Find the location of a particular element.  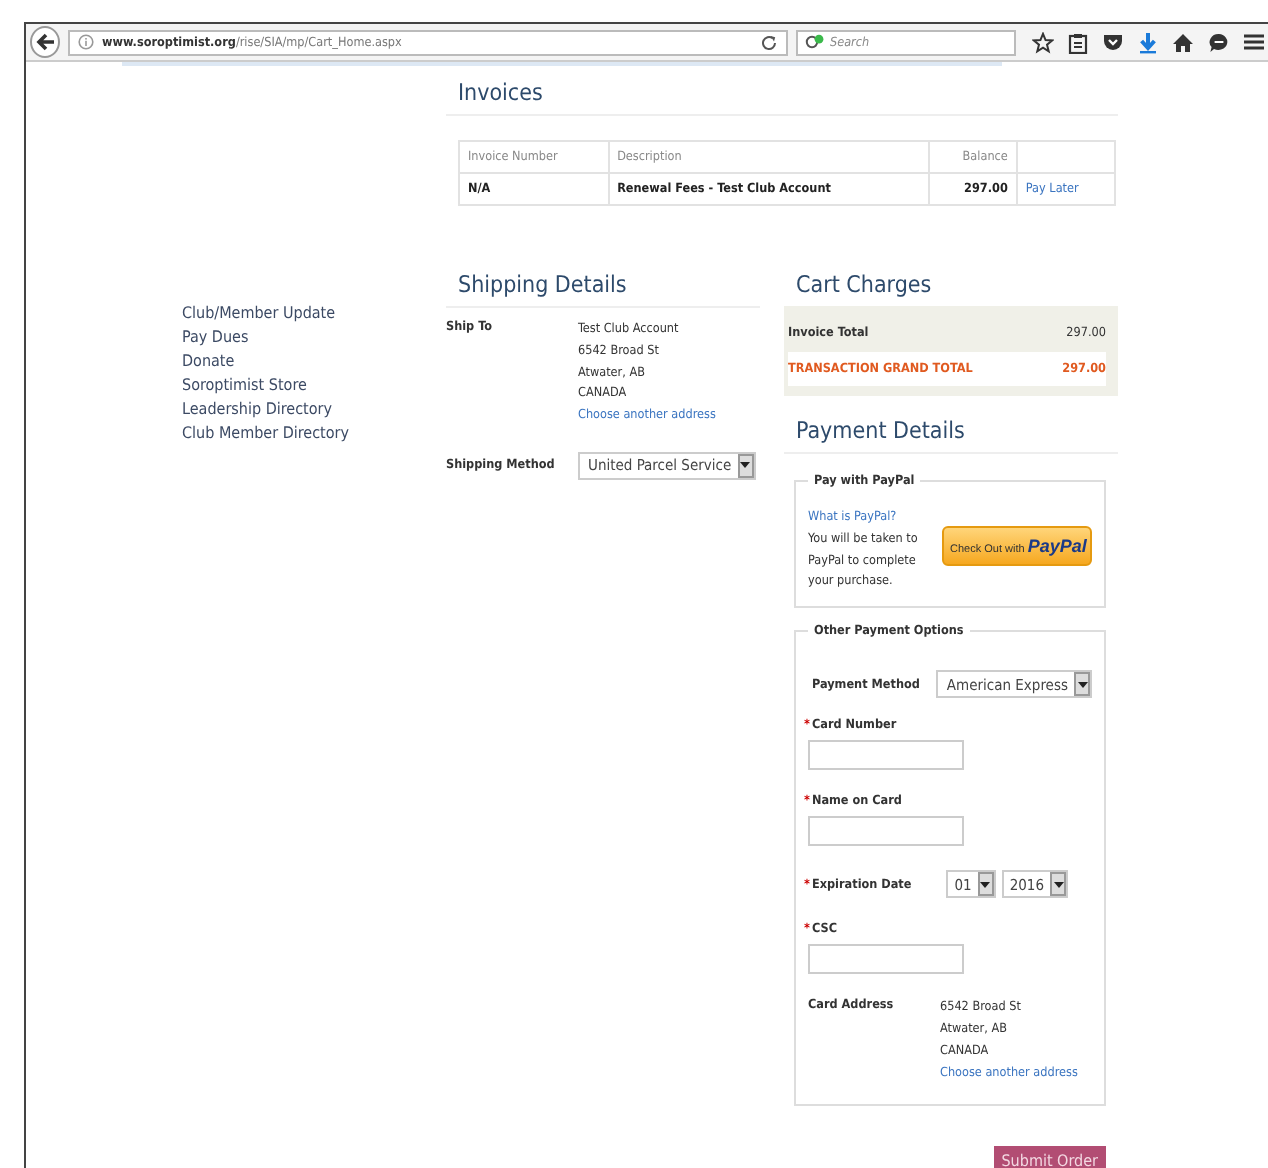

sidebar-link: Club/Member Update is located at coordinates (314, 314).